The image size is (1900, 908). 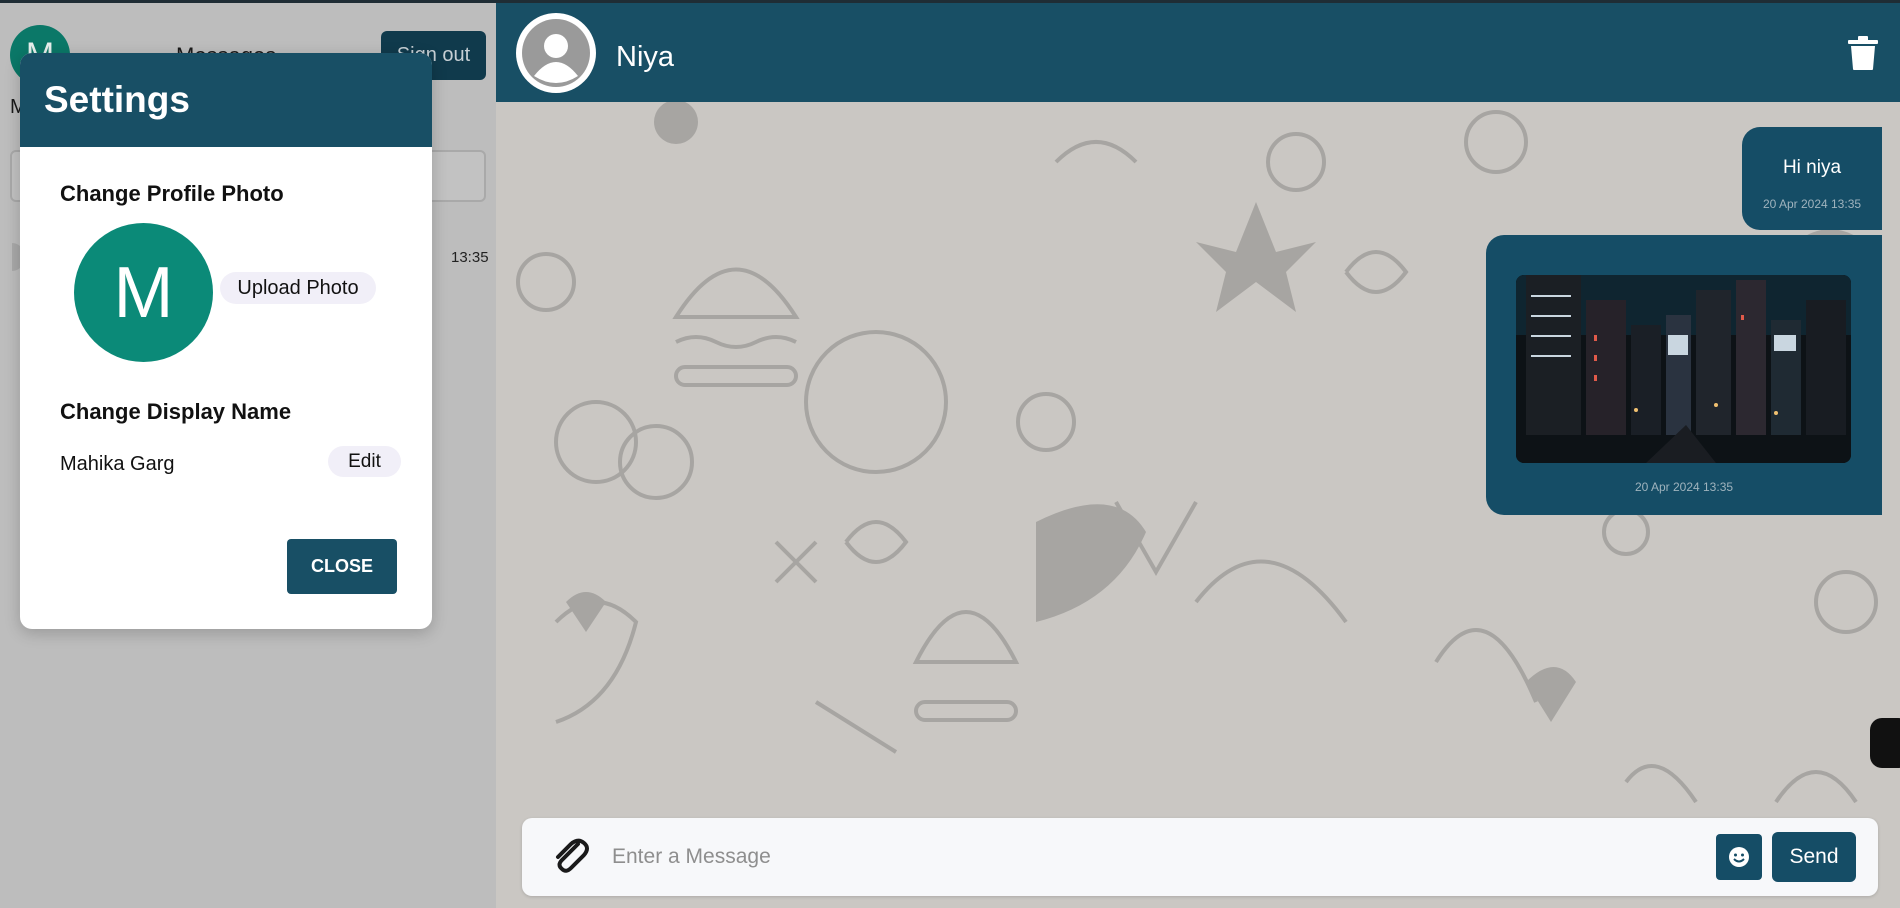 What do you see at coordinates (117, 464) in the screenshot?
I see `display-name-value: Mahika Garg` at bounding box center [117, 464].